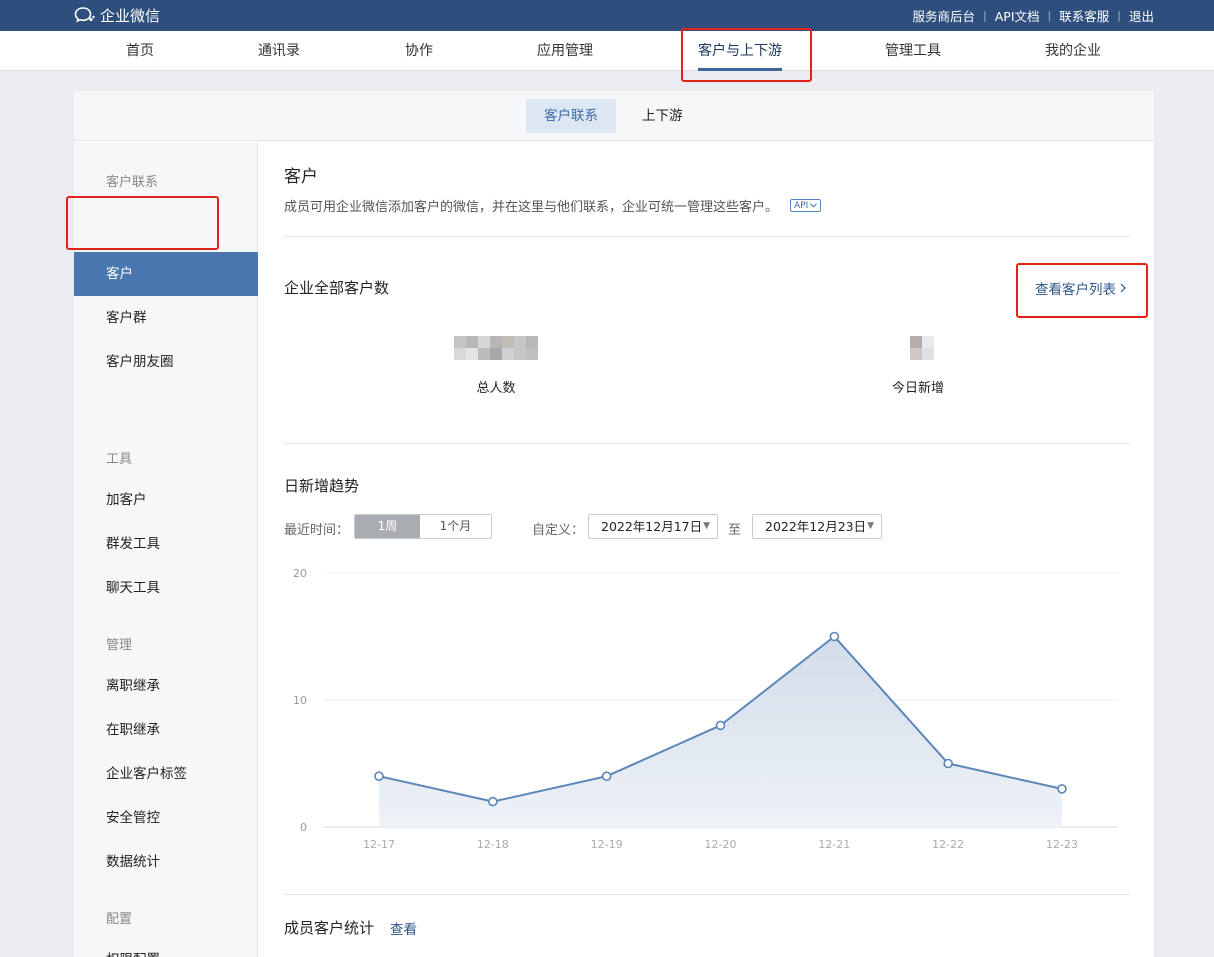 This screenshot has height=957, width=1214. What do you see at coordinates (571, 116) in the screenshot?
I see `tab-customer-contact: 客户联系` at bounding box center [571, 116].